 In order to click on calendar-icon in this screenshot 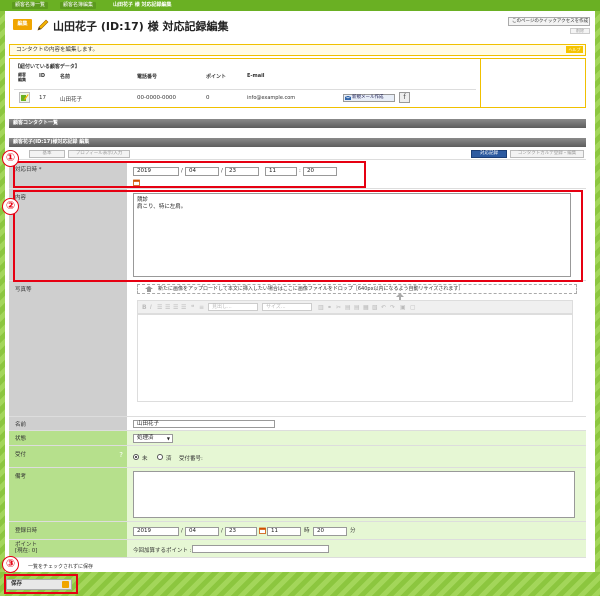, I will do `click(262, 530)`.